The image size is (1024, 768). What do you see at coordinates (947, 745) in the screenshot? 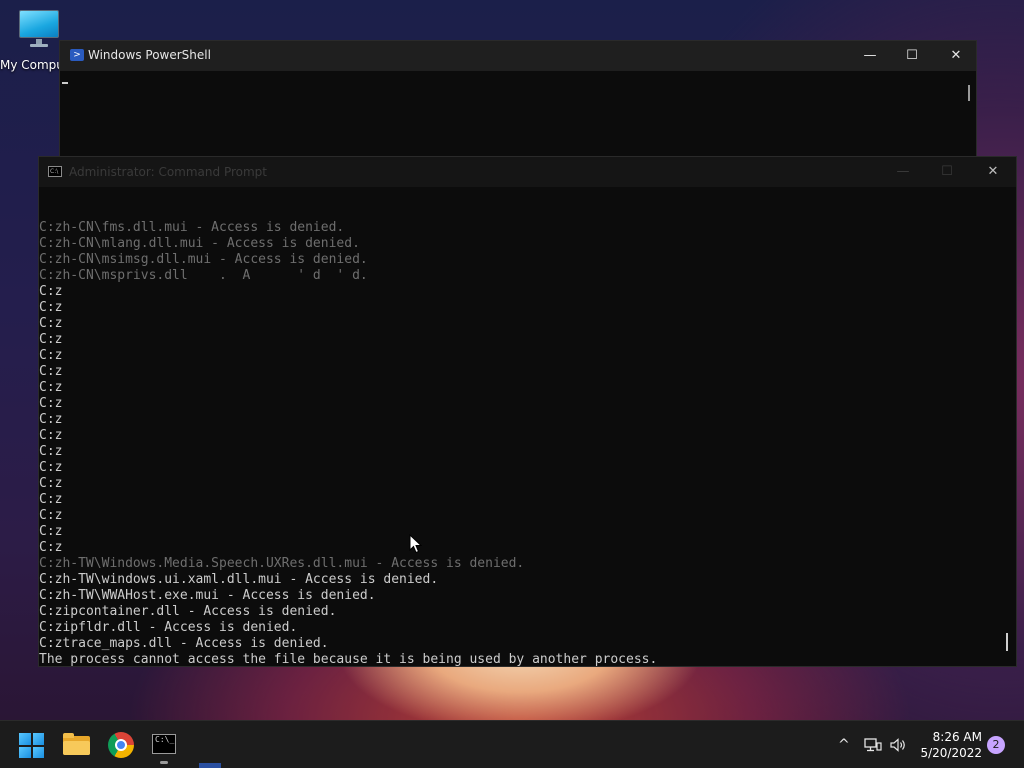
I see `system-clock: 8:26 AM 5/20/2022` at bounding box center [947, 745].